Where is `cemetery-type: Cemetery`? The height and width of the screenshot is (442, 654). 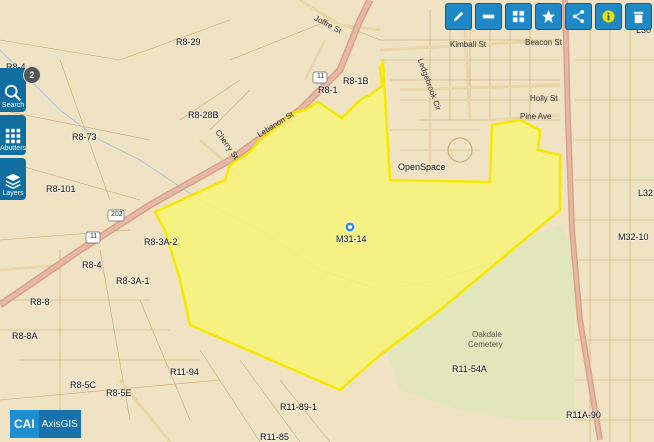
cemetery-type: Cemetery is located at coordinates (485, 344).